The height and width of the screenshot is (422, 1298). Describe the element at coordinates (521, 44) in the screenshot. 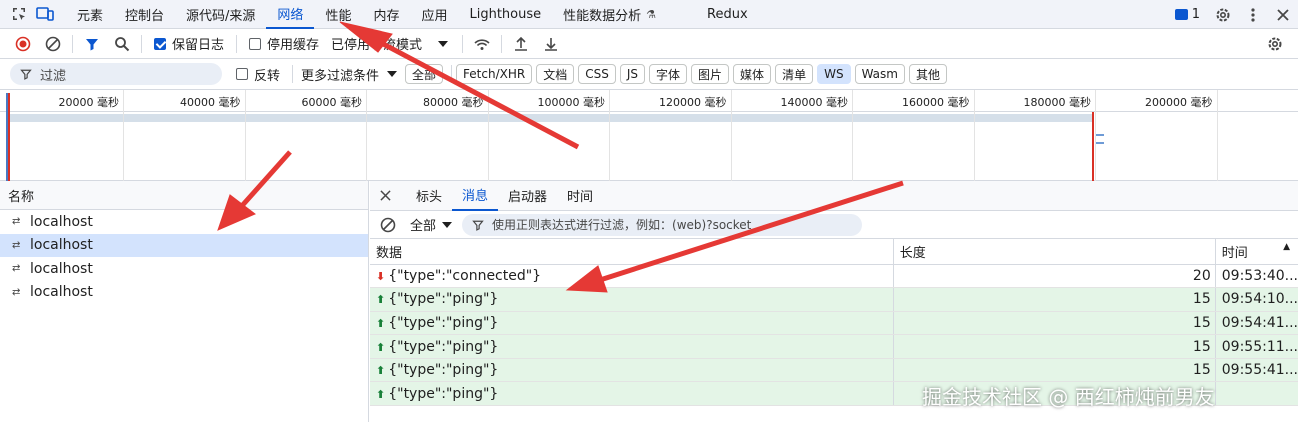

I see `import-har-icon` at that location.